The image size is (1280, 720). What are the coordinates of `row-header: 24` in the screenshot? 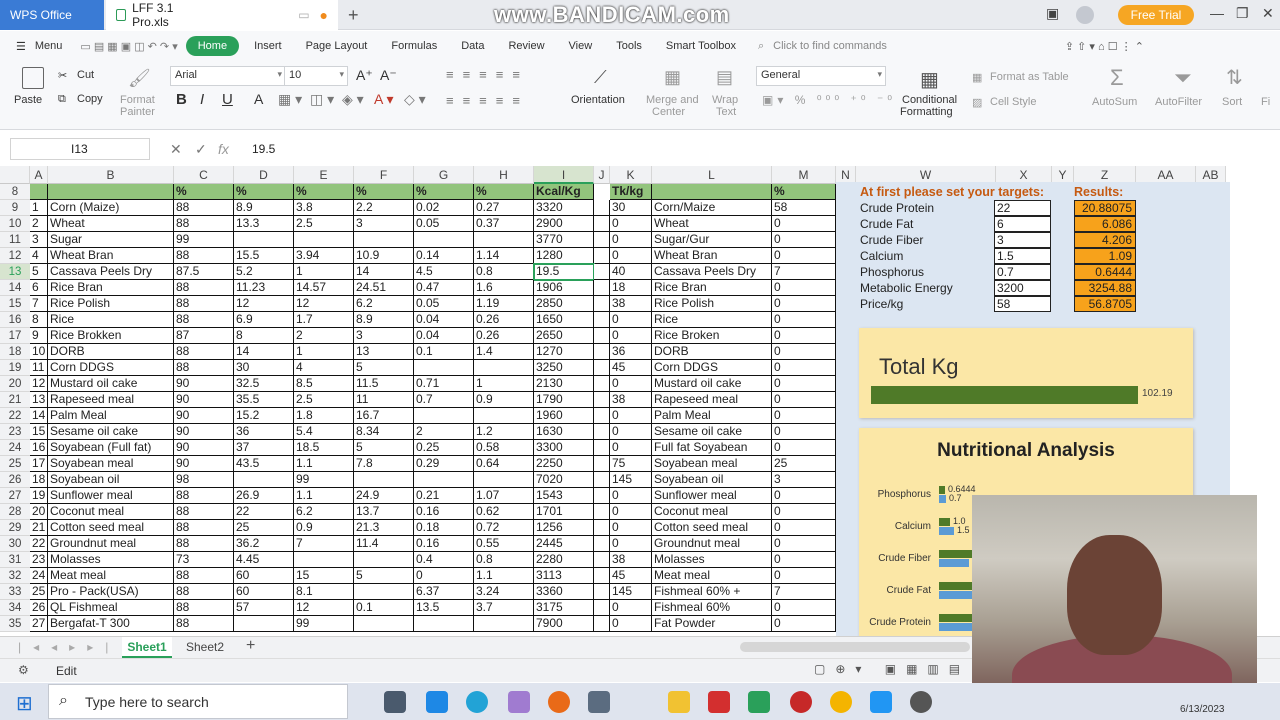 It's located at (15, 448).